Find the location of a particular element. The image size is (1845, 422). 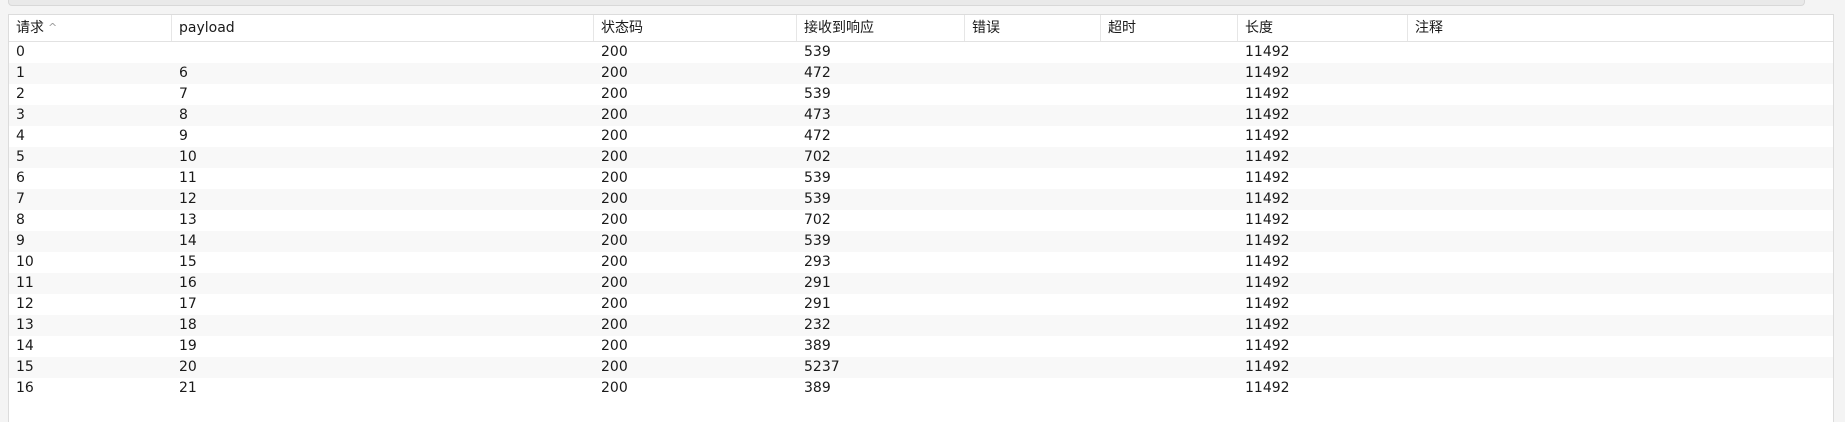

table-row: 1 6 200 472 11492 is located at coordinates (921, 73).